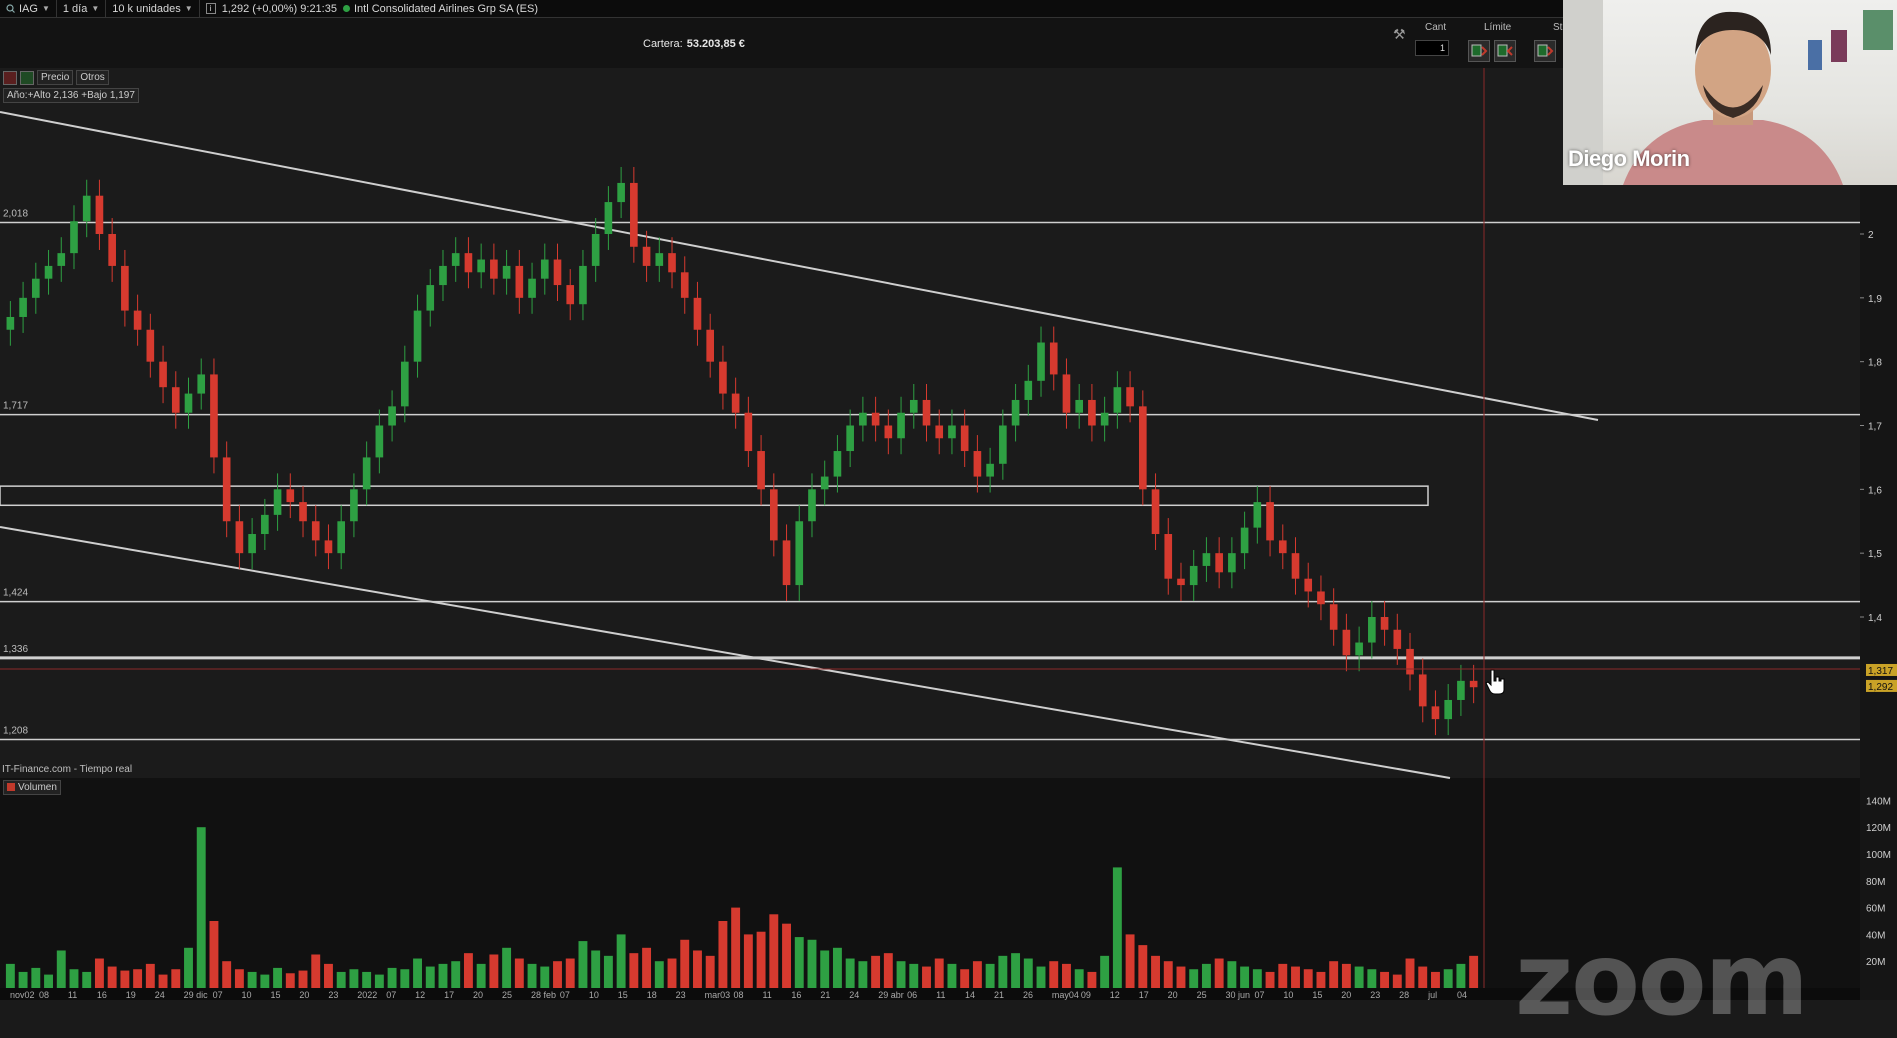 This screenshot has width=1897, height=1038. Describe the element at coordinates (196, 995) in the screenshot. I see `time-tick-label: 29 dic` at that location.